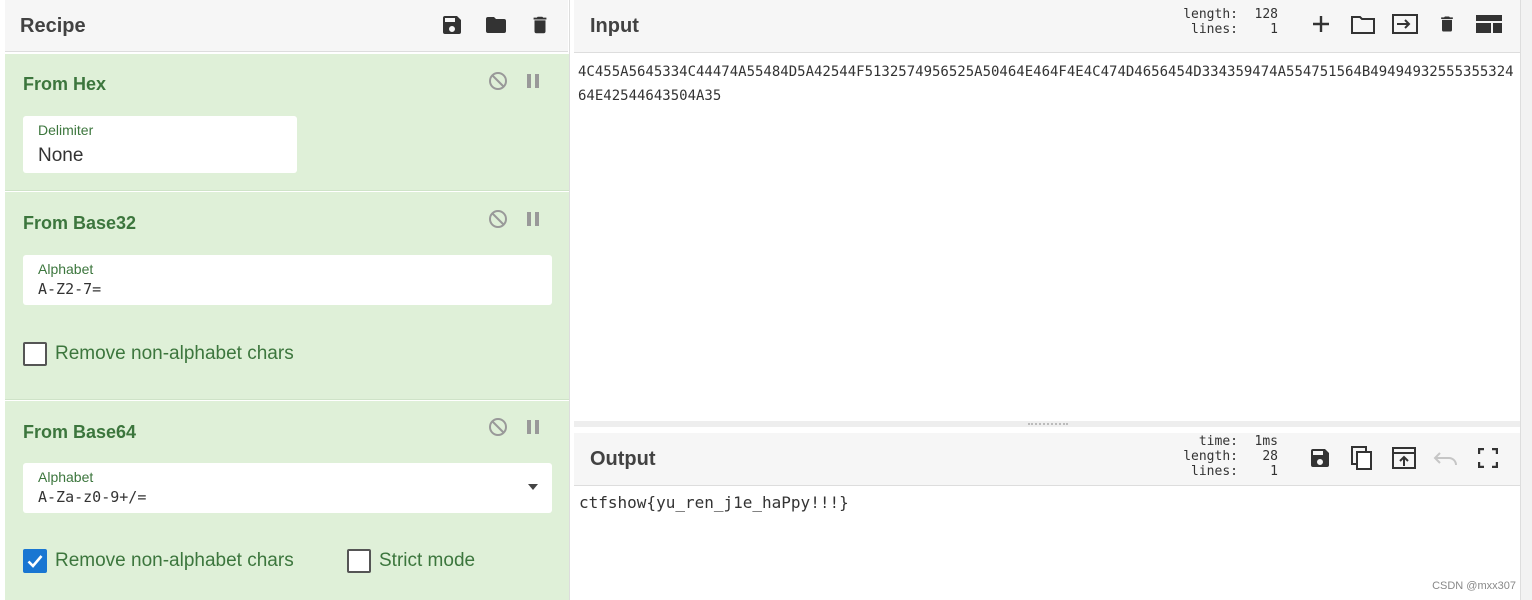 This screenshot has width=1532, height=600. What do you see at coordinates (92, 497) in the screenshot?
I see `field-value: A-Za-z0-9+/=` at bounding box center [92, 497].